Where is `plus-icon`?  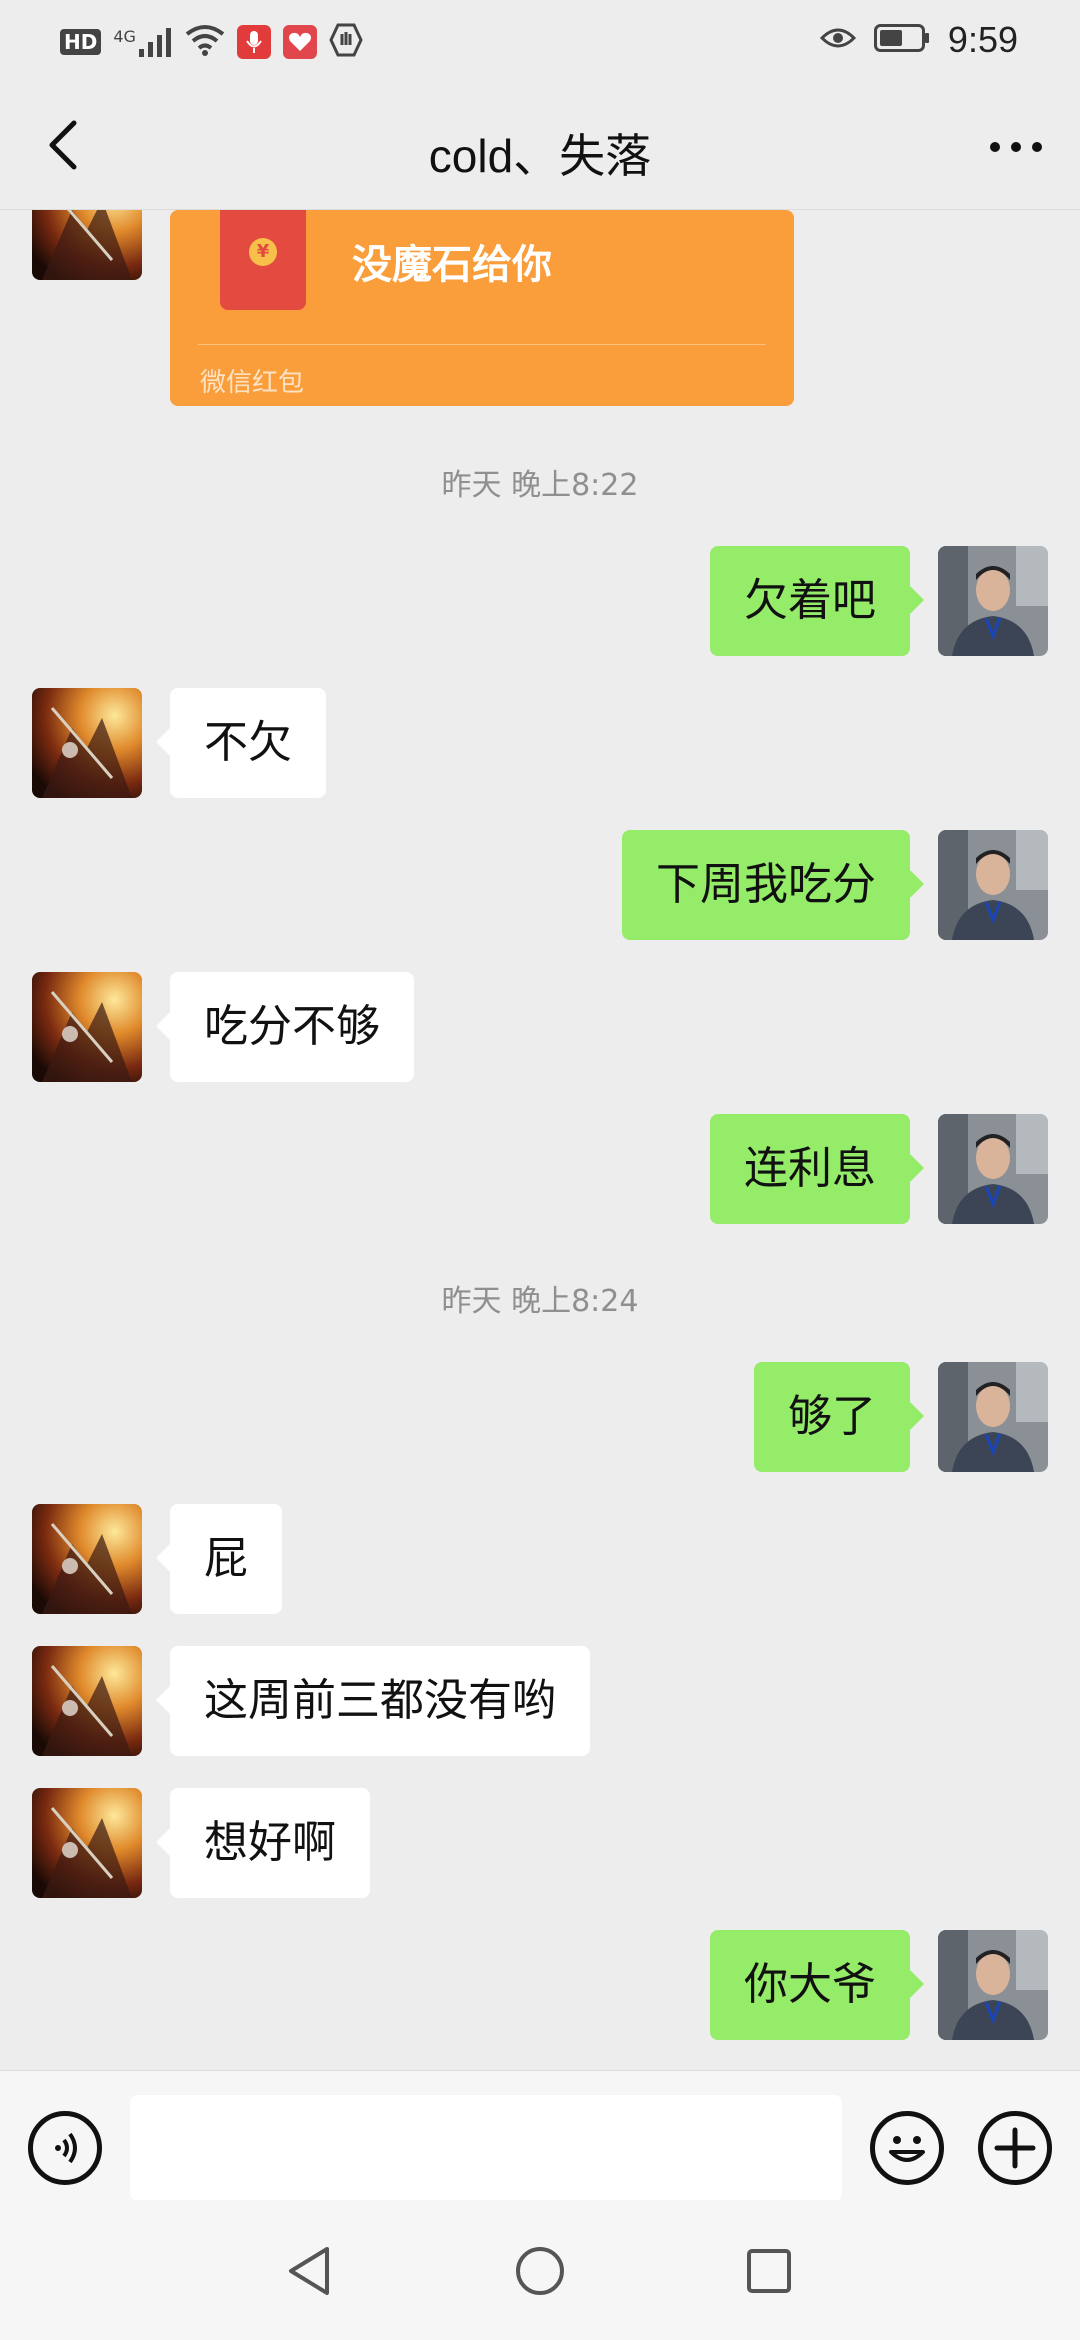
plus-icon is located at coordinates (1015, 2148).